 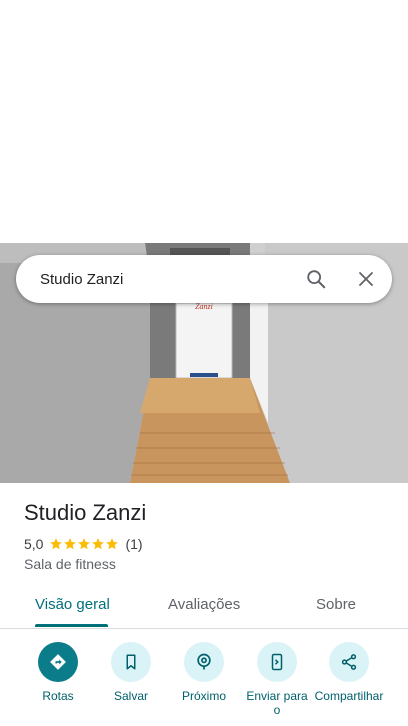 I want to click on rating-row: 5,0 (1), so click(x=83, y=544).